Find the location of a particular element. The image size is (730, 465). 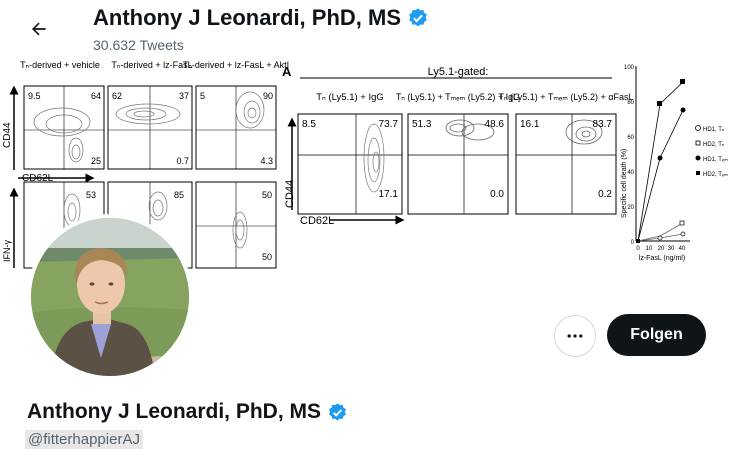

middle-p1-ur: 73.7 is located at coordinates (389, 124).